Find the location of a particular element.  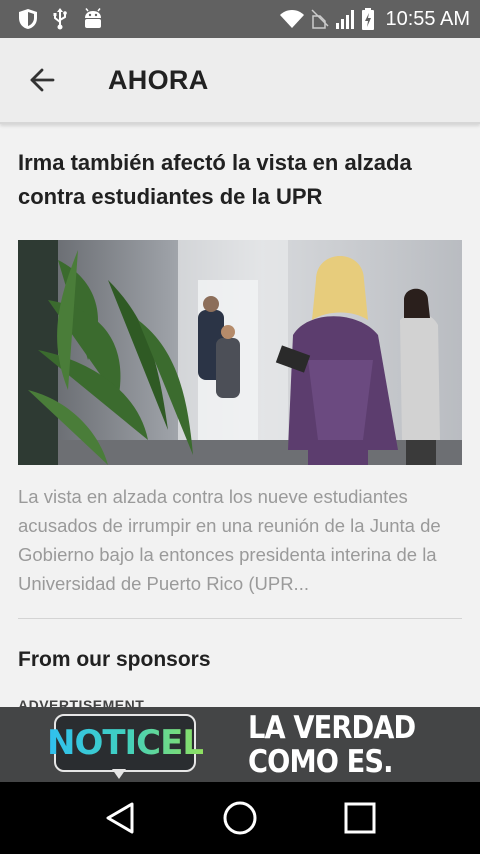

noticel-logo-text: NOTICEL is located at coordinates (125, 743).